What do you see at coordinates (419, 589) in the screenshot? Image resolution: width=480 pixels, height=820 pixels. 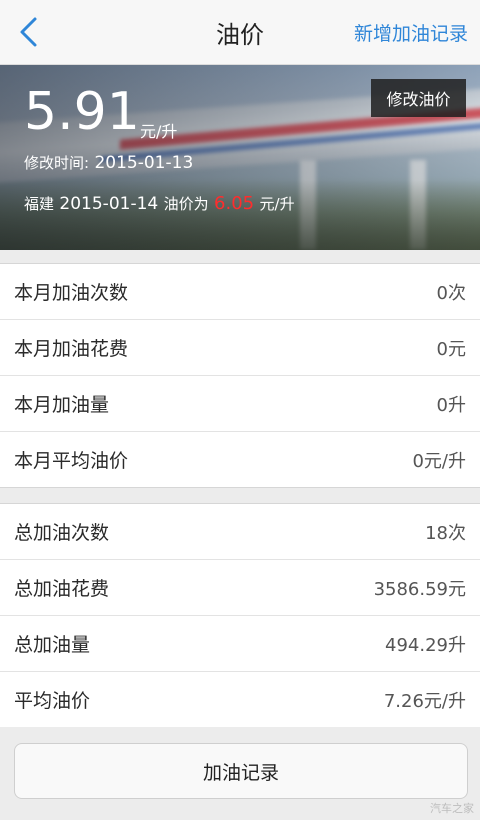 I see `stat-value: 3586.59元` at bounding box center [419, 589].